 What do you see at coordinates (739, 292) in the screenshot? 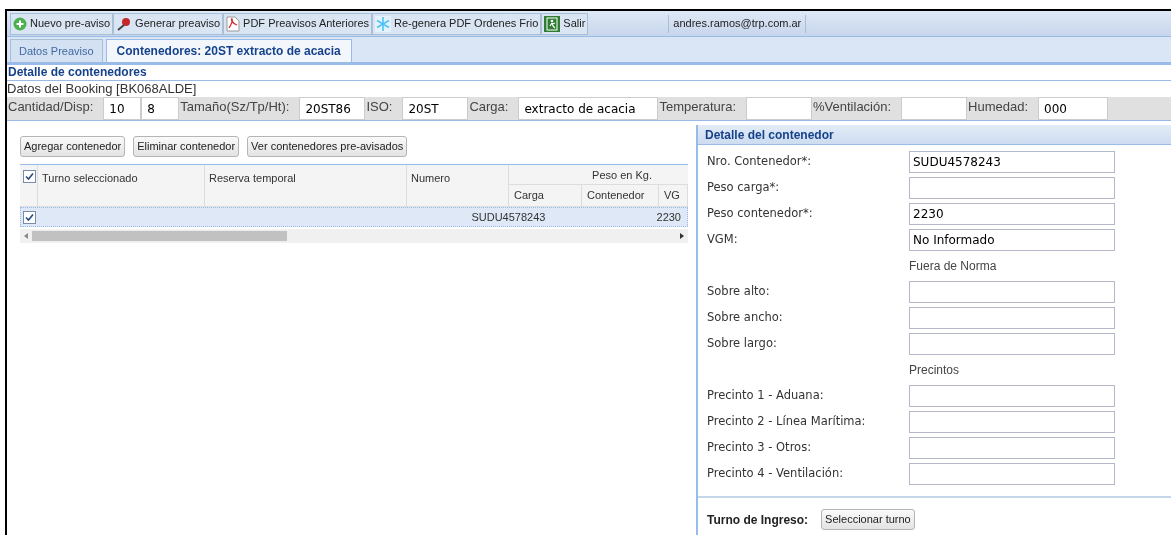
I see `field-label: Sobre alto:` at bounding box center [739, 292].